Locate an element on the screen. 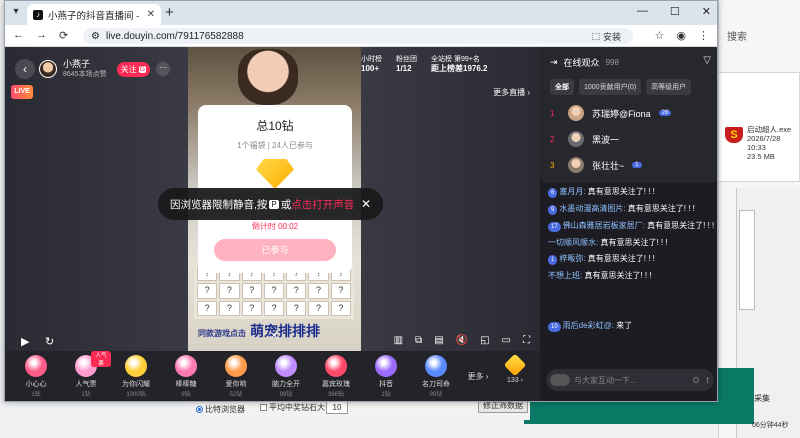  forward-icon: → is located at coordinates (41, 35).